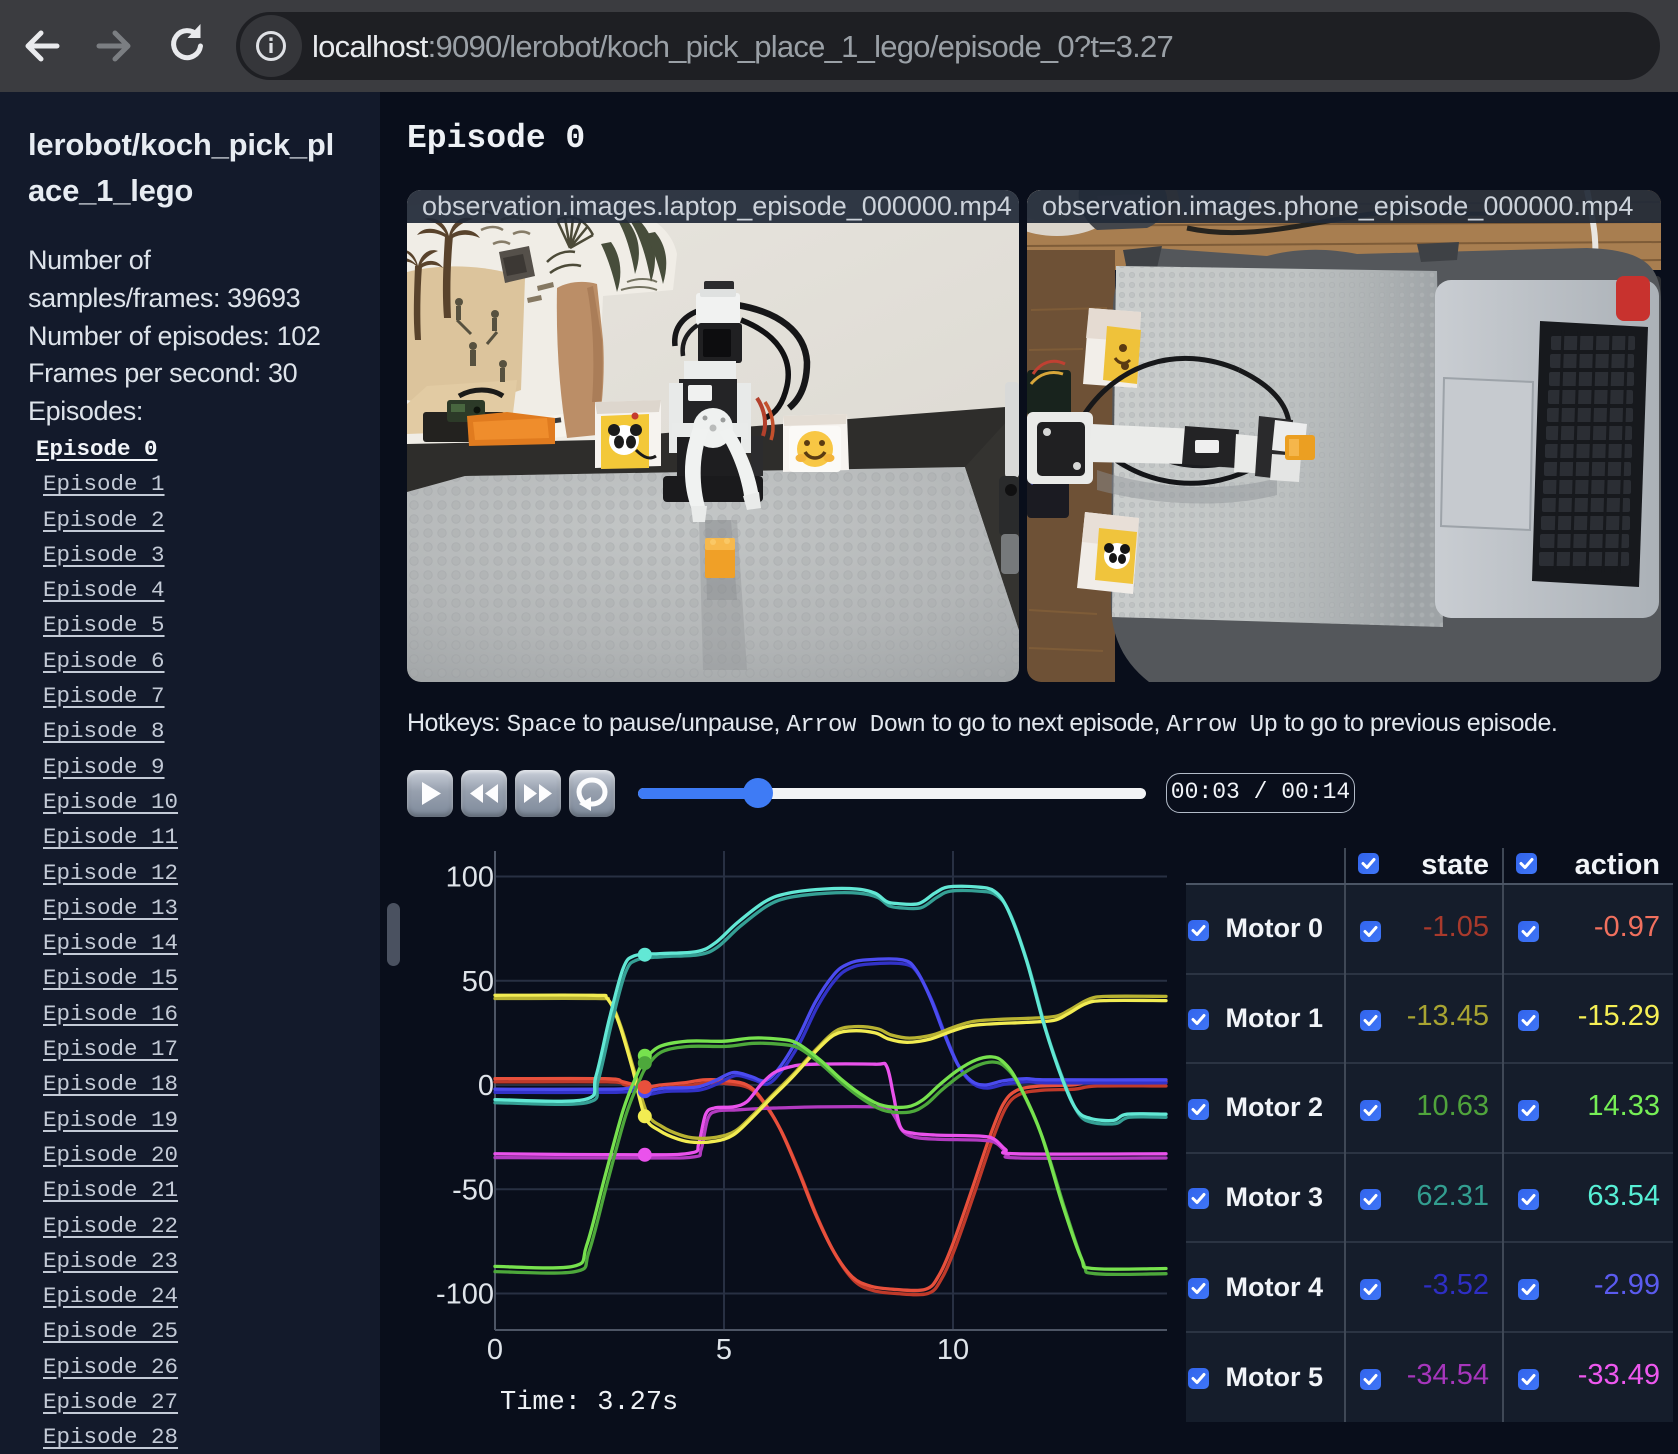 This screenshot has width=1678, height=1454. Describe the element at coordinates (478, 982) in the screenshot. I see `svg-text: 50` at that location.